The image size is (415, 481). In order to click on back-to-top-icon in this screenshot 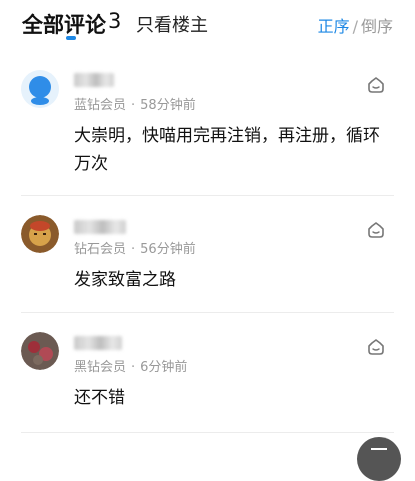, I will do `click(379, 449)`.